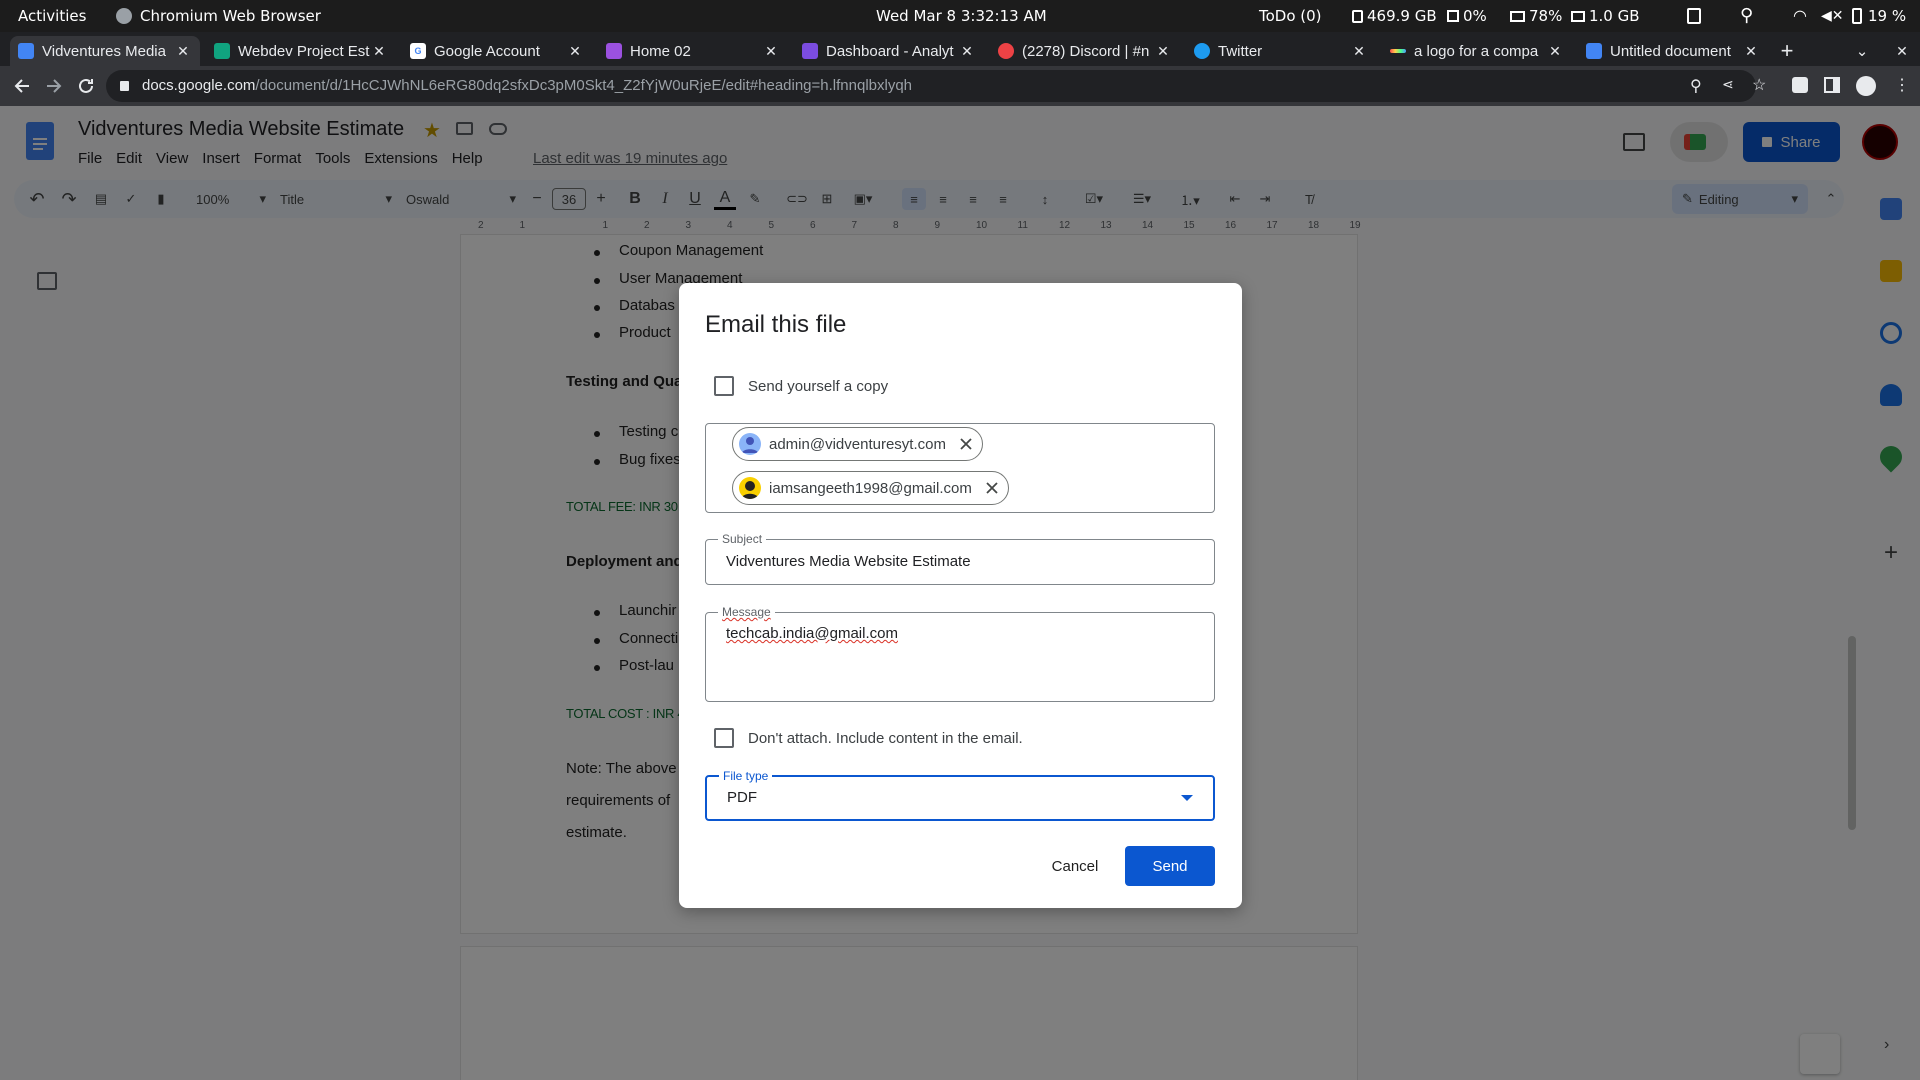  Describe the element at coordinates (124, 86) in the screenshot. I see `lock-icon` at that location.